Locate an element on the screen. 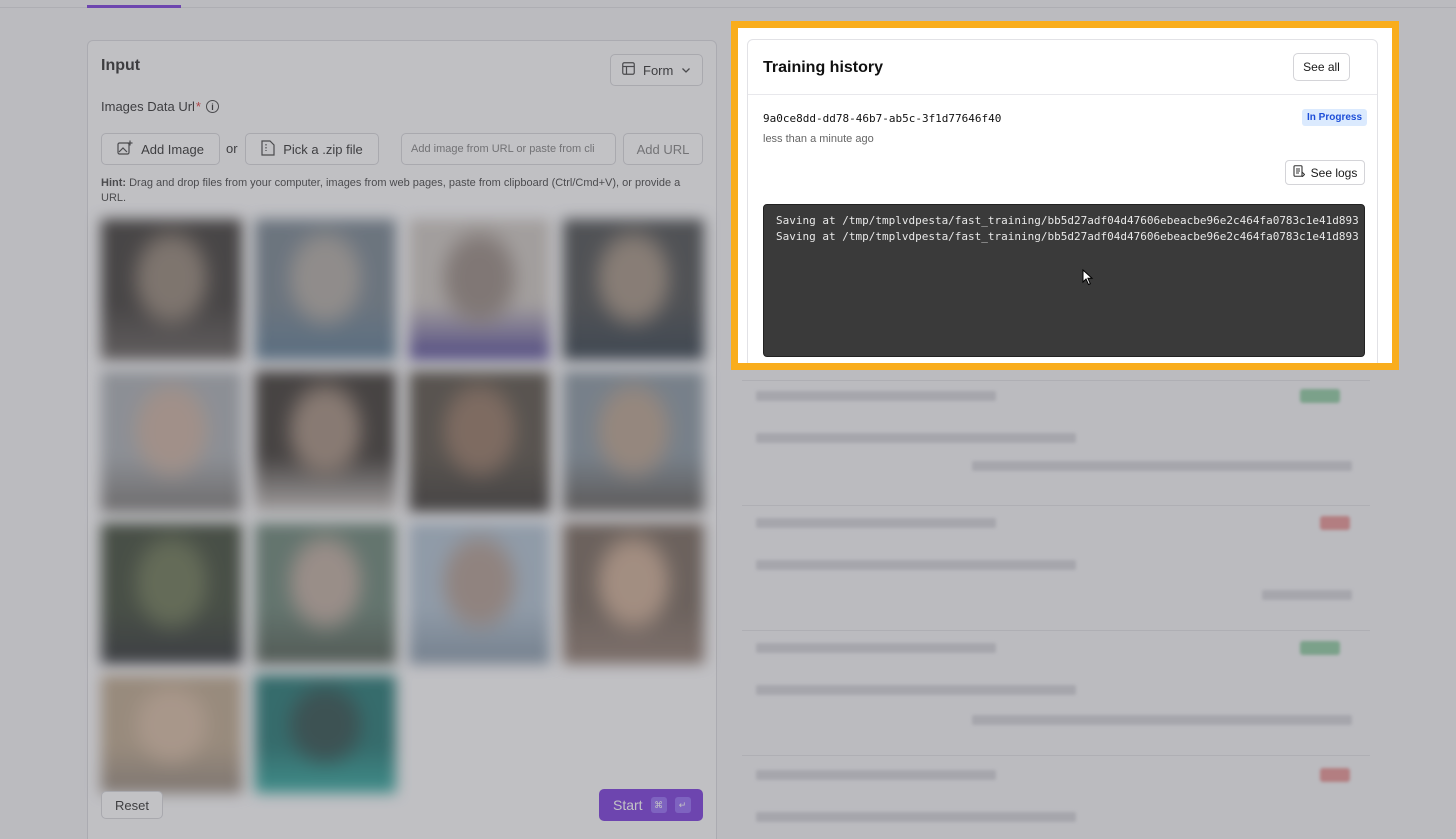 Image resolution: width=1456 pixels, height=839 pixels. see-logs-label: See logs is located at coordinates (1334, 172).